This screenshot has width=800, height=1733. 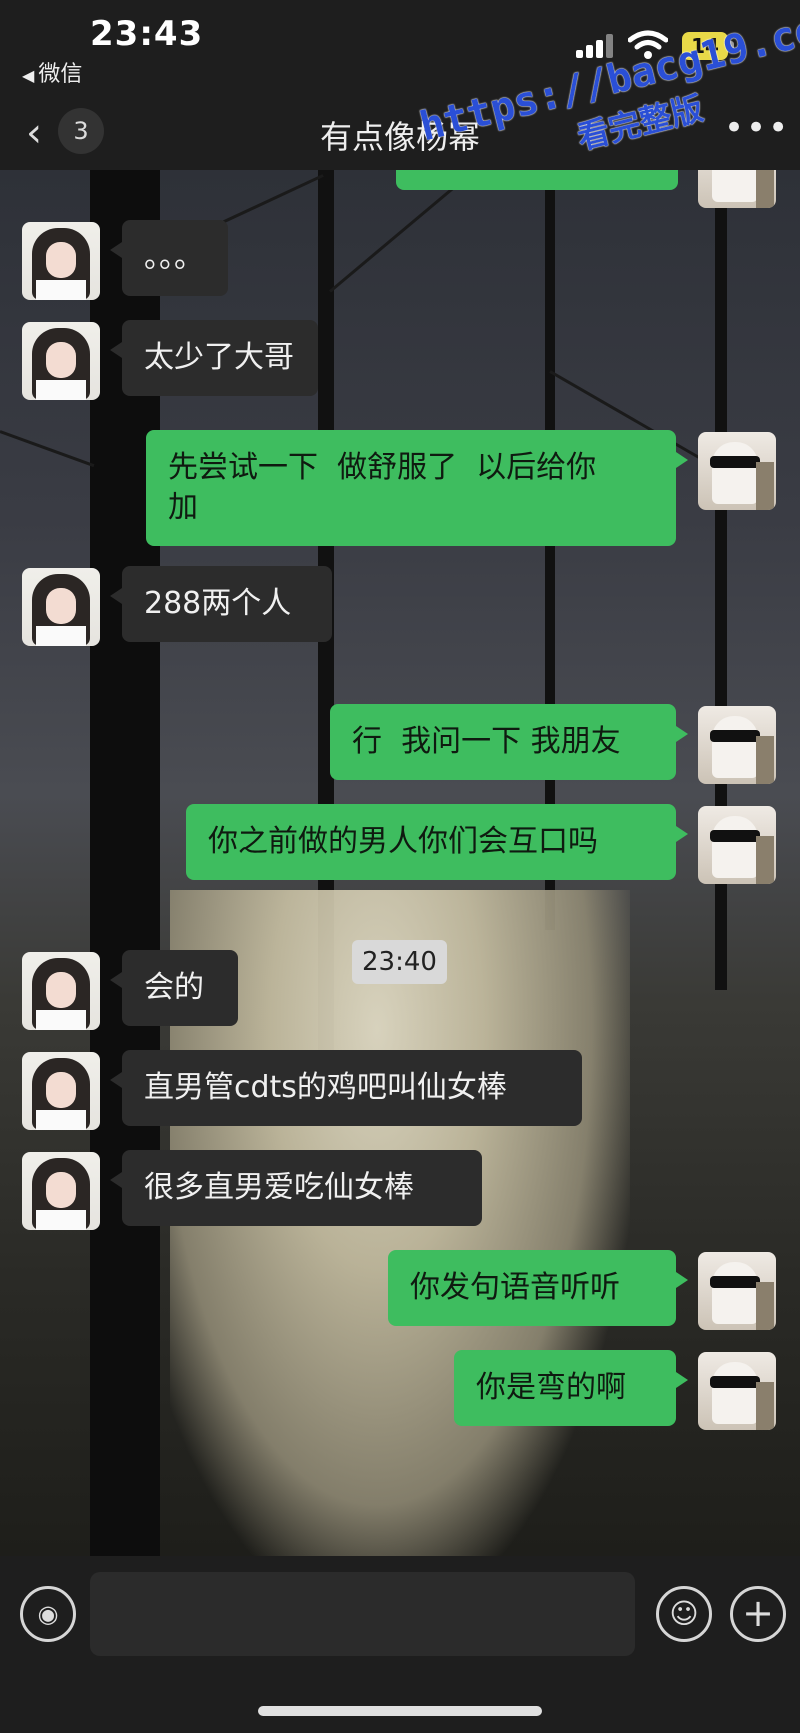 What do you see at coordinates (214, 358) in the screenshot?
I see `received-message: 太少了大哥` at bounding box center [214, 358].